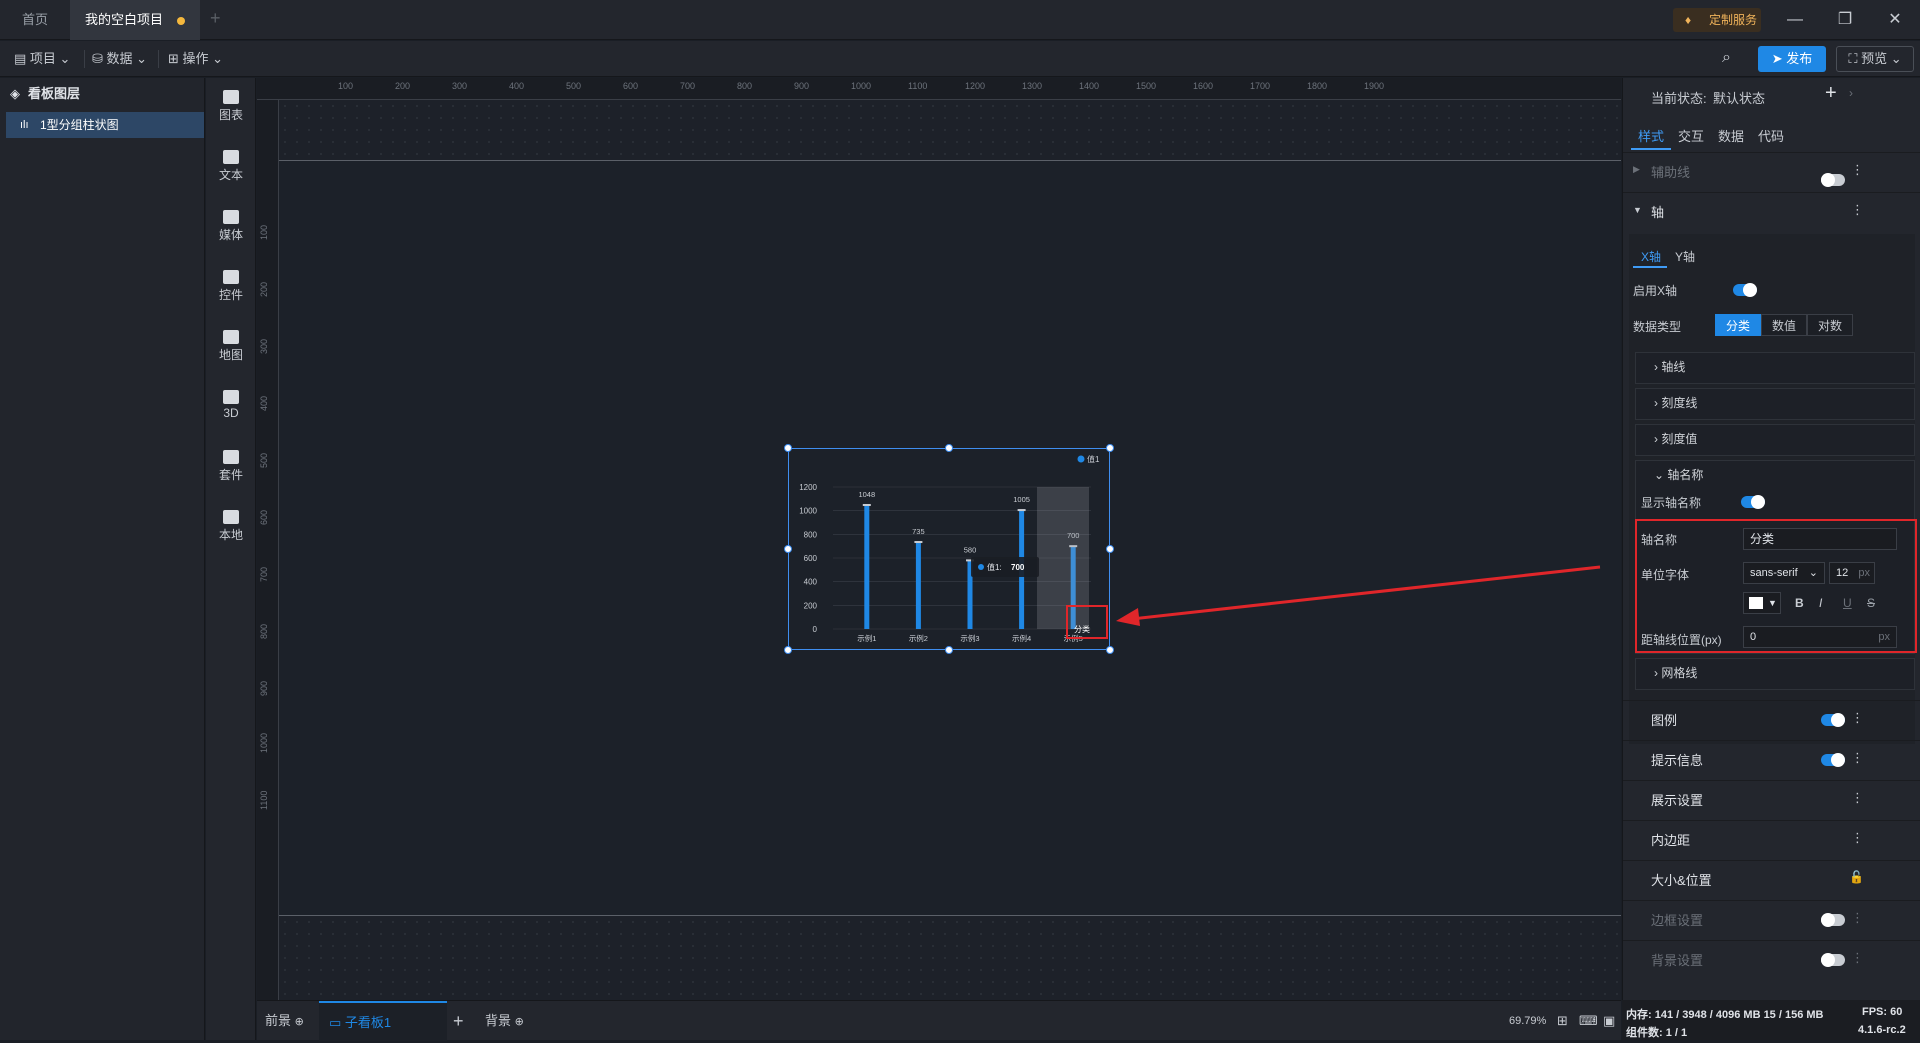 The height and width of the screenshot is (1043, 1920). Describe the element at coordinates (1562, 1021) in the screenshot. I see `fit-screen-icon: ⊞` at that location.